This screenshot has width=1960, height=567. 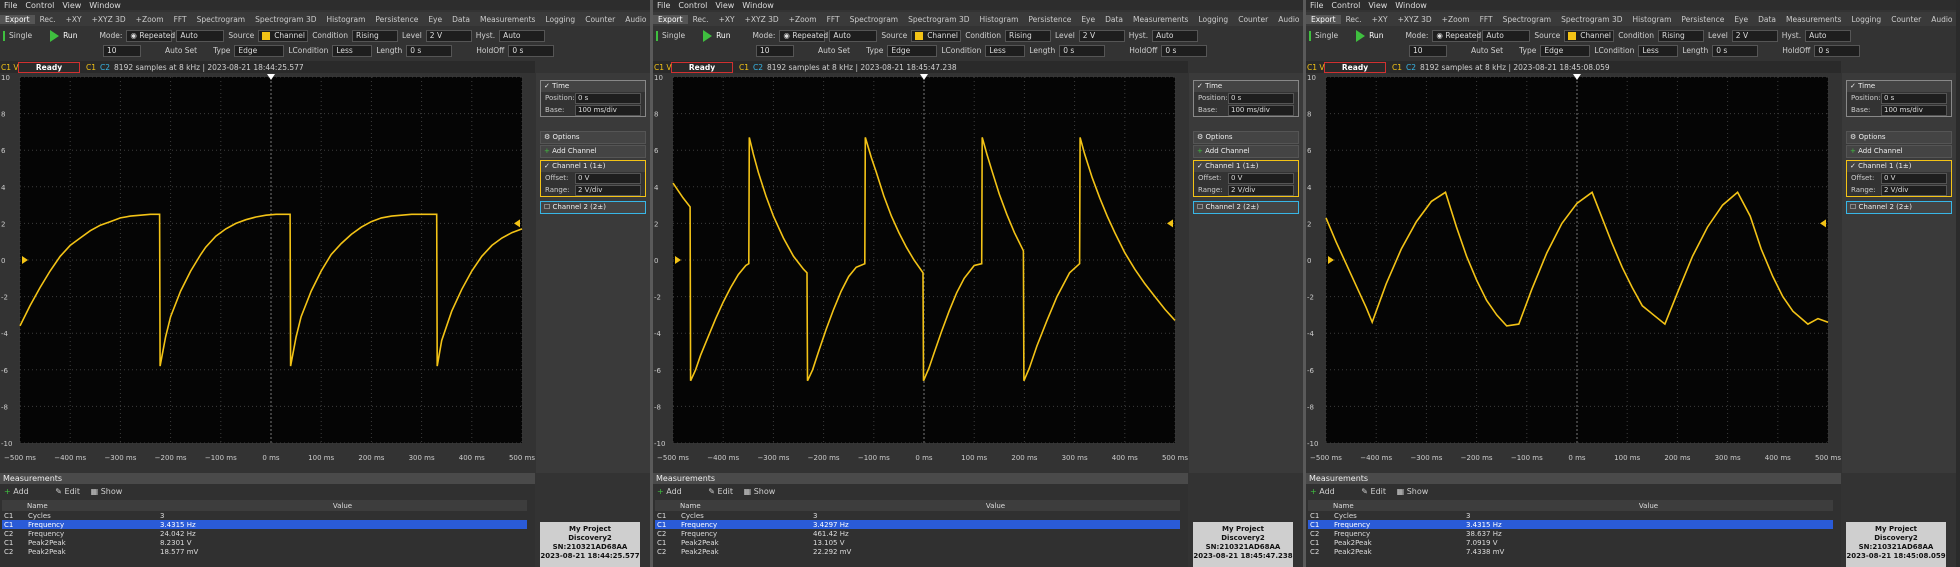 What do you see at coordinates (1570, 542) in the screenshot?
I see `table-row: C1 Peak2Peak 7.0919 V` at bounding box center [1570, 542].